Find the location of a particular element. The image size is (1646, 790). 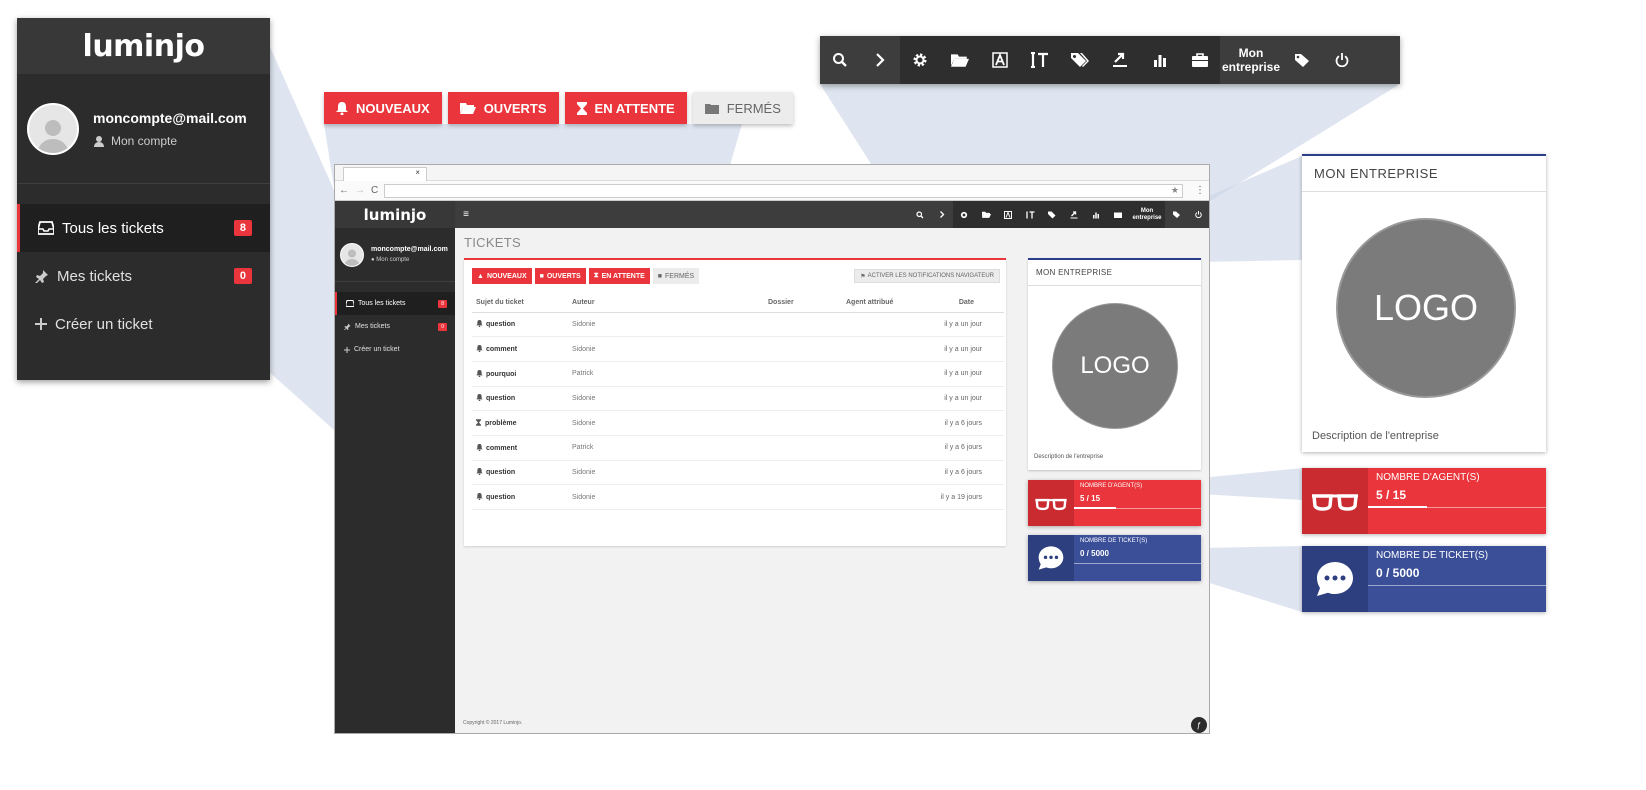

hamburger-icon: ≡ is located at coordinates (466, 214).